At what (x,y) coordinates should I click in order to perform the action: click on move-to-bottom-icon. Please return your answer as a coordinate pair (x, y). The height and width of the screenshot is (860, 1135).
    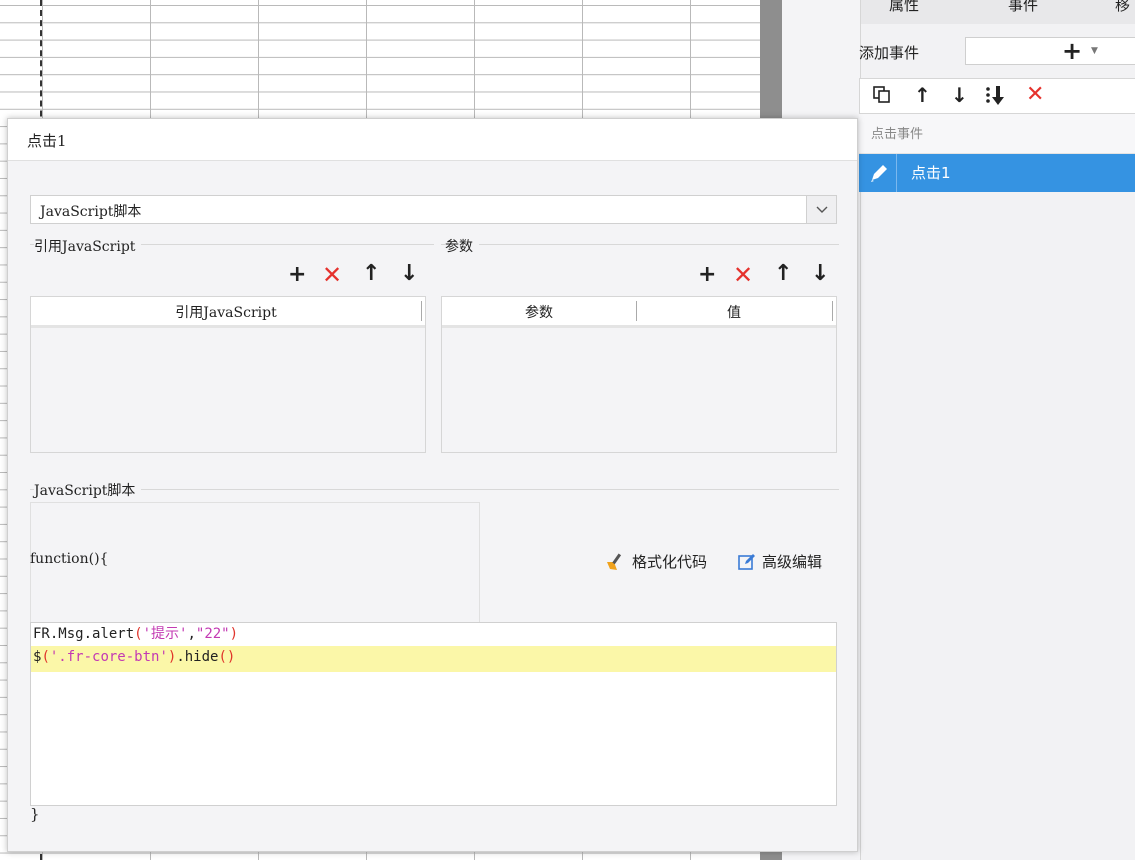
    Looking at the image, I should click on (997, 98).